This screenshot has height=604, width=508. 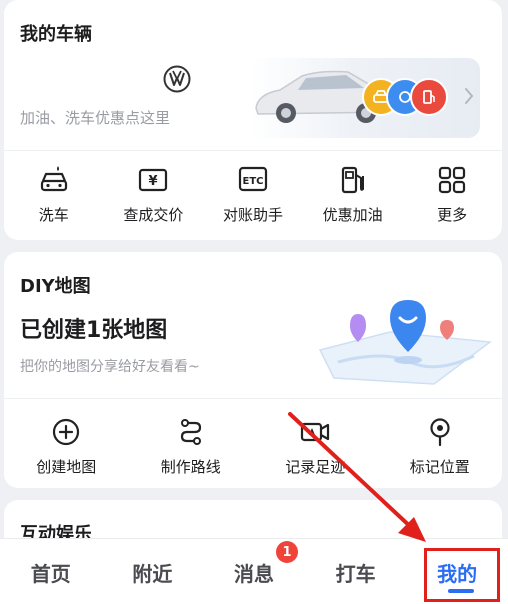 I want to click on grid-more-icon, so click(x=452, y=180).